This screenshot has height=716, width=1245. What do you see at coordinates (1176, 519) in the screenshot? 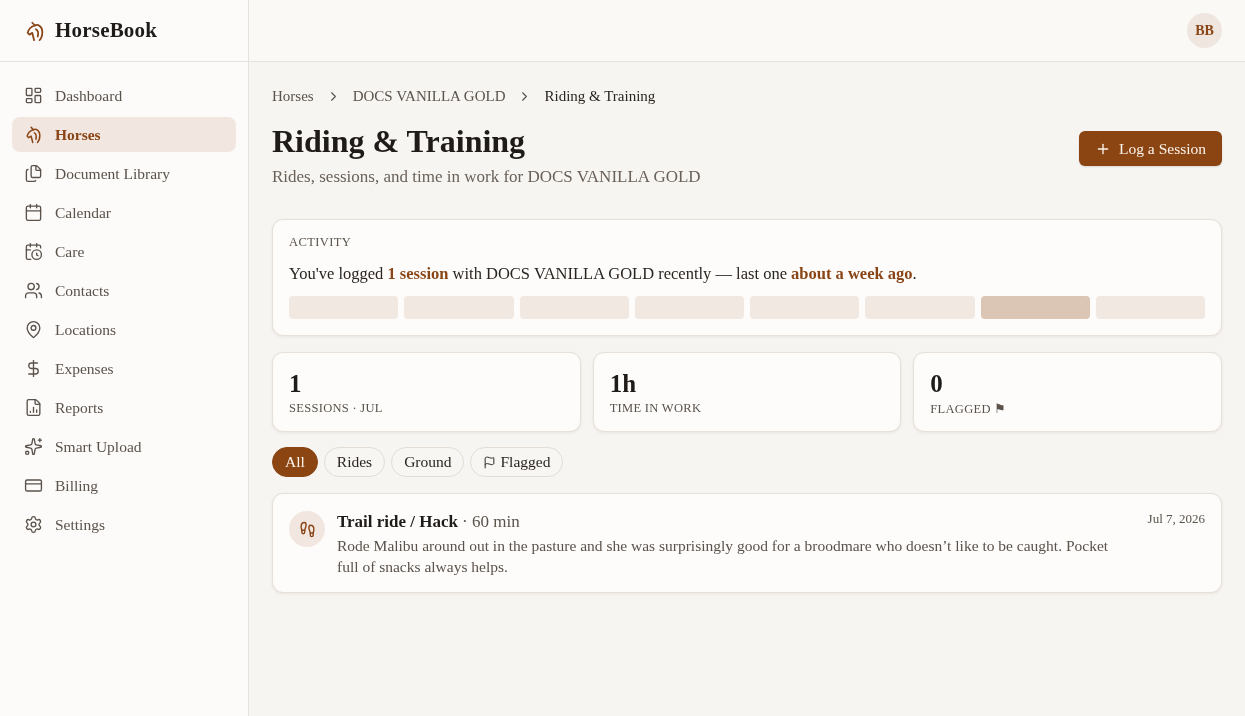
I see `session-date: Jul 7, 2026` at bounding box center [1176, 519].